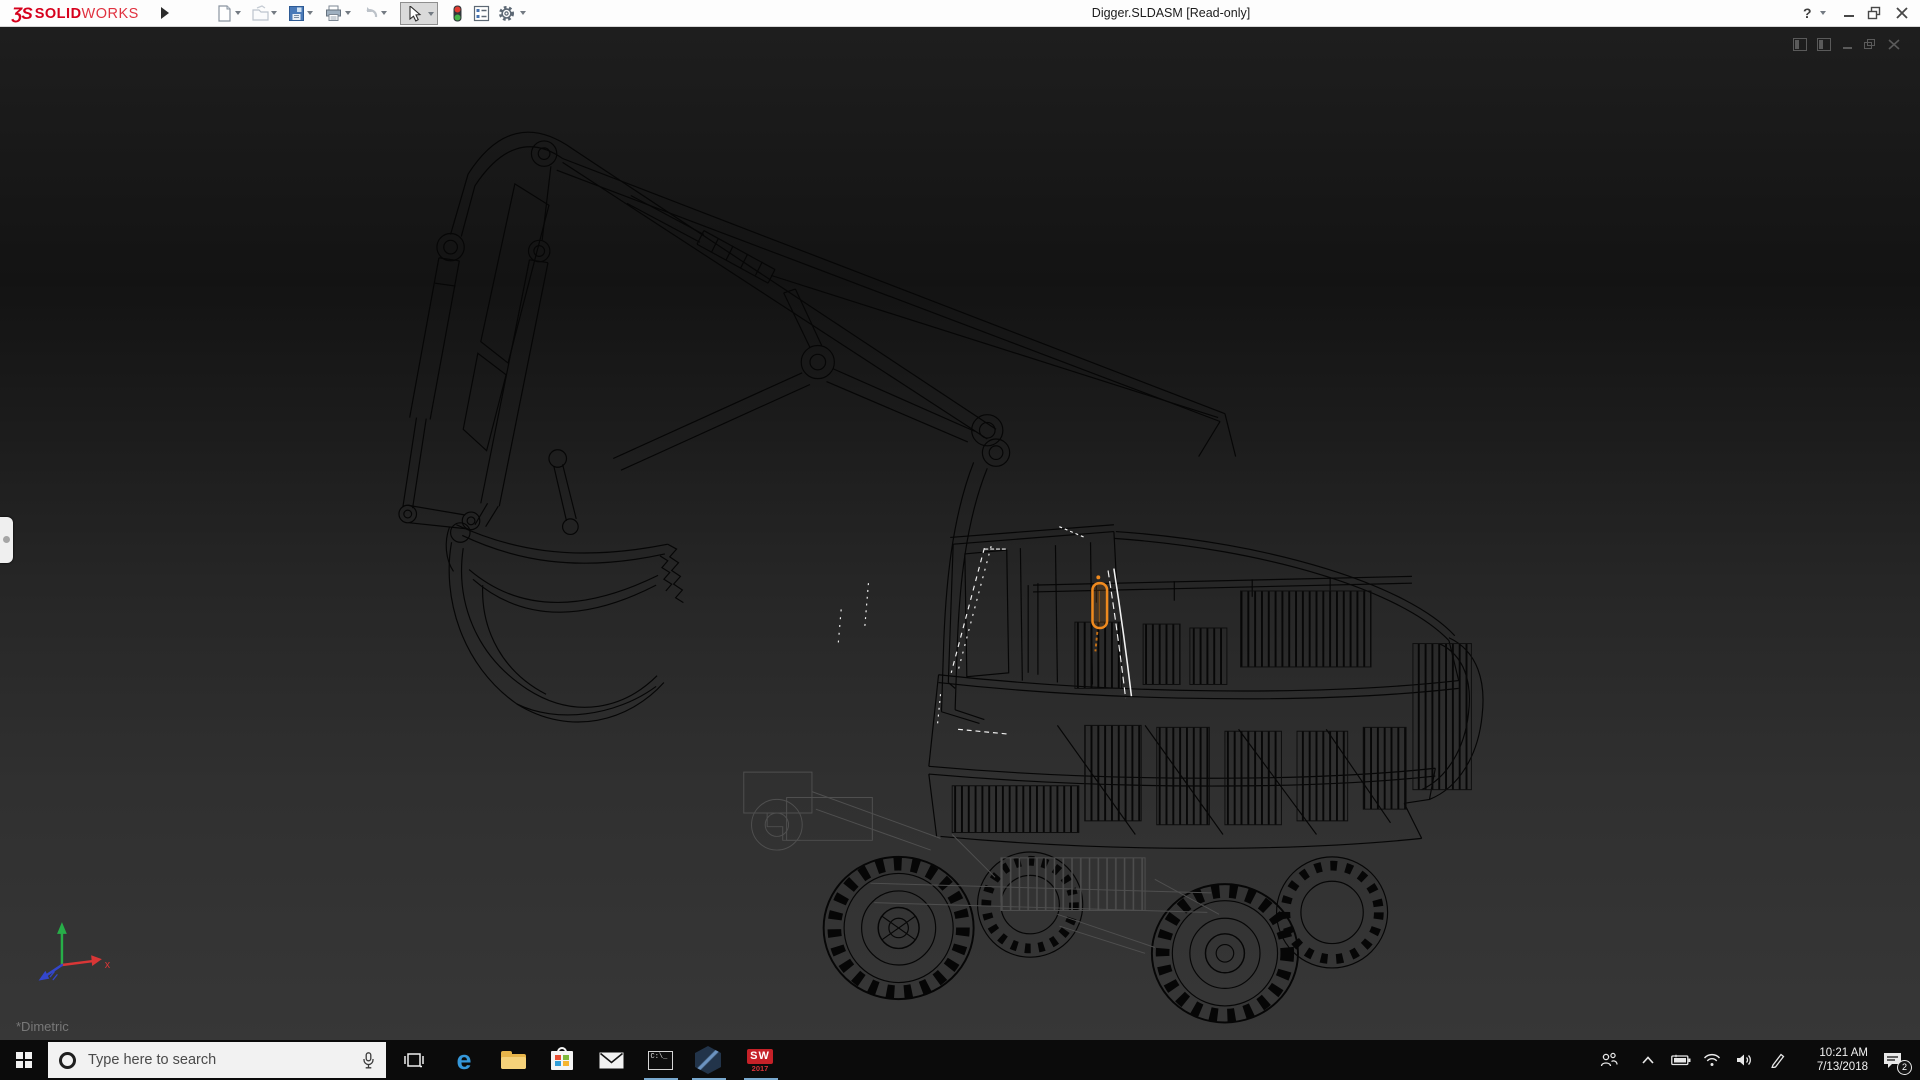 This screenshot has width=1920, height=1080. I want to click on restore-button, so click(1874, 13).